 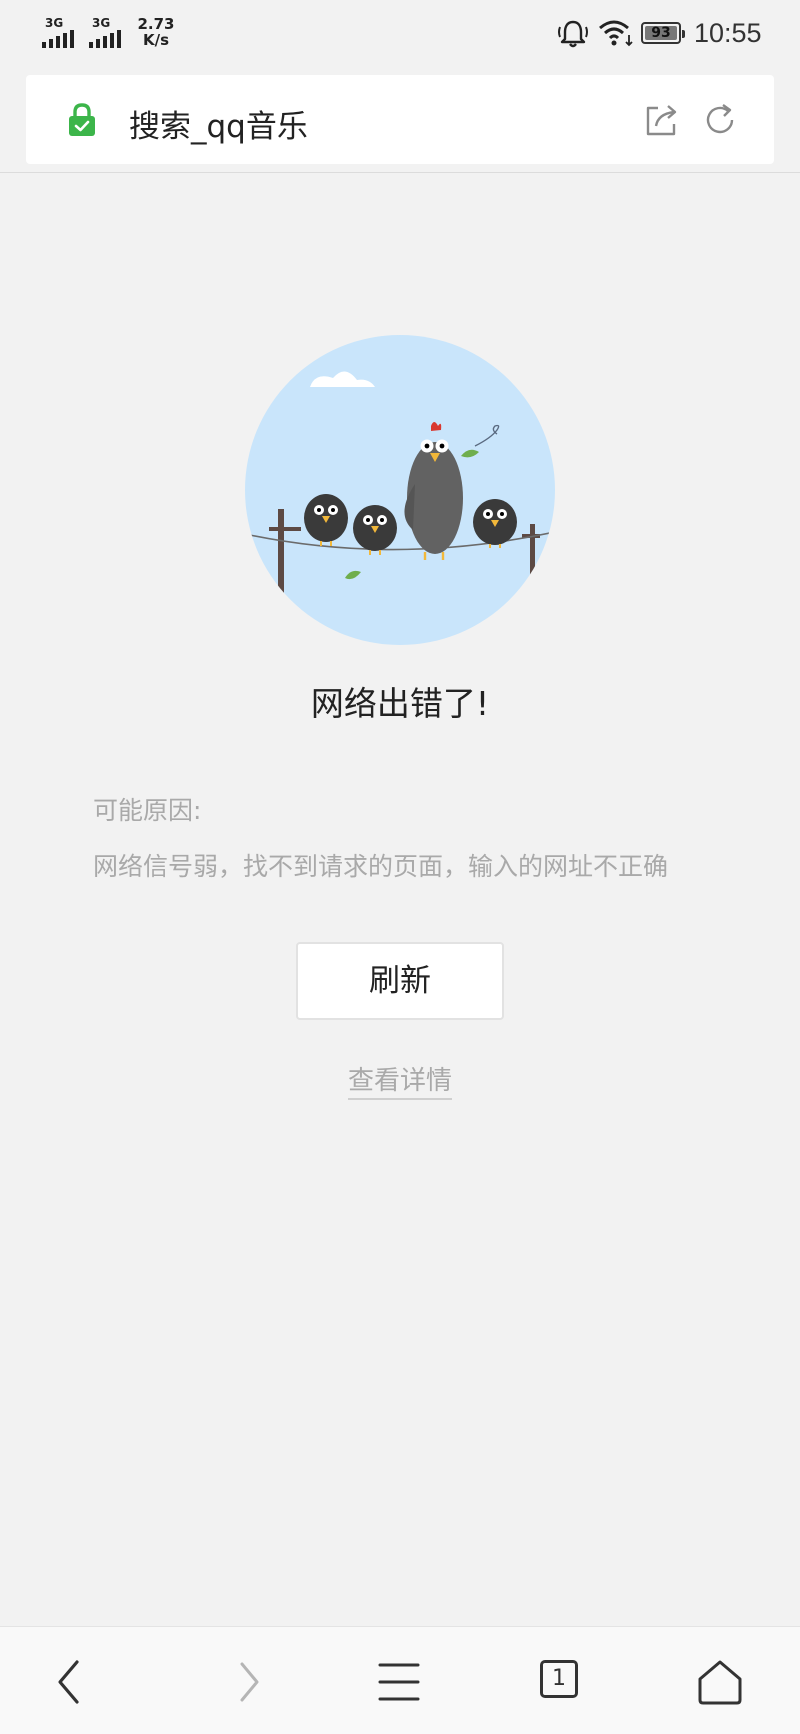 What do you see at coordinates (380, 839) in the screenshot?
I see `error-reasons: 可能原因: 网络信号弱，找不到请求的页面，输入的网址不正确` at bounding box center [380, 839].